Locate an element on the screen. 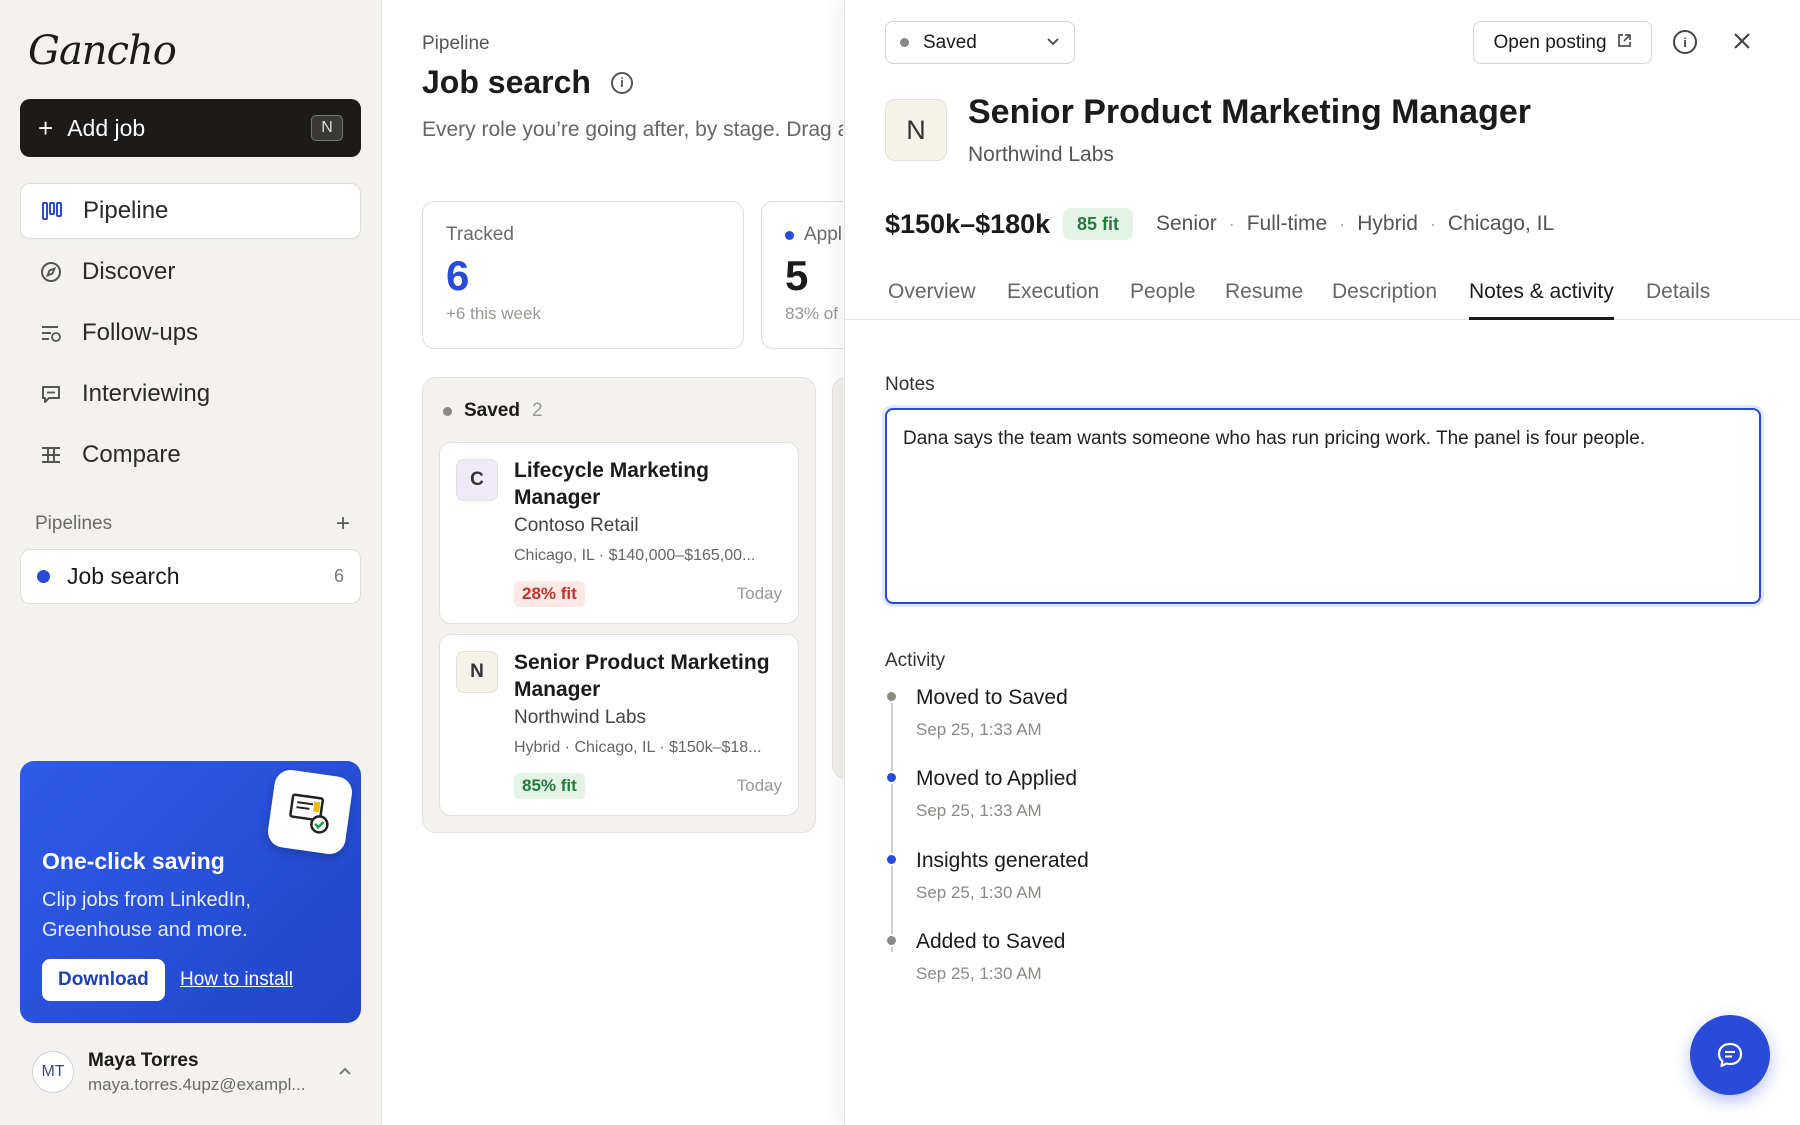 This screenshot has width=1800, height=1125. promo-title: One-click saving is located at coordinates (133, 861).